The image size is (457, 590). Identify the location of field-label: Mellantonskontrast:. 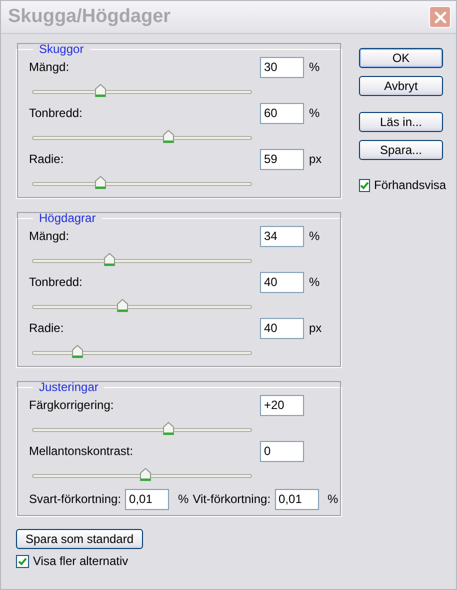
(81, 451).